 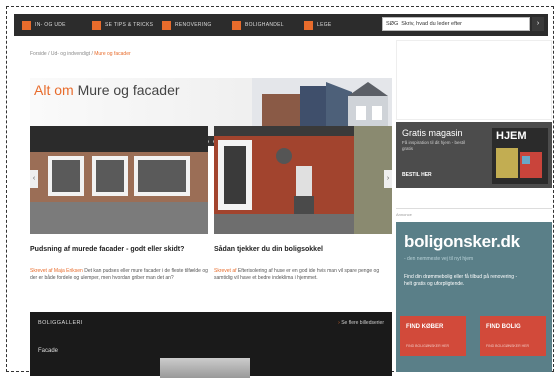 I want to click on magazine-cover-art, so click(x=519, y=163).